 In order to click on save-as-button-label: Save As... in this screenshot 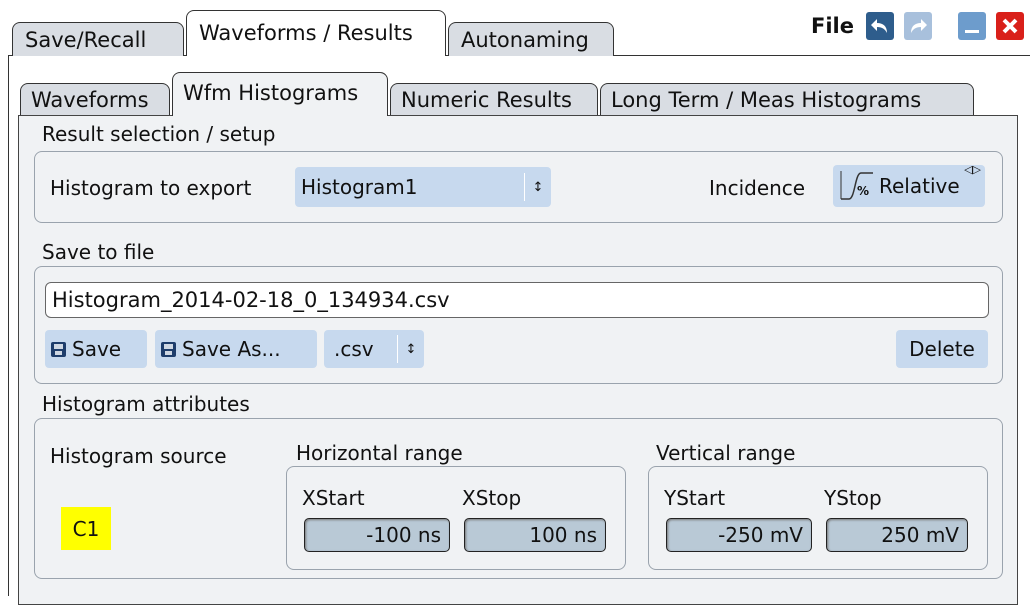, I will do `click(231, 349)`.